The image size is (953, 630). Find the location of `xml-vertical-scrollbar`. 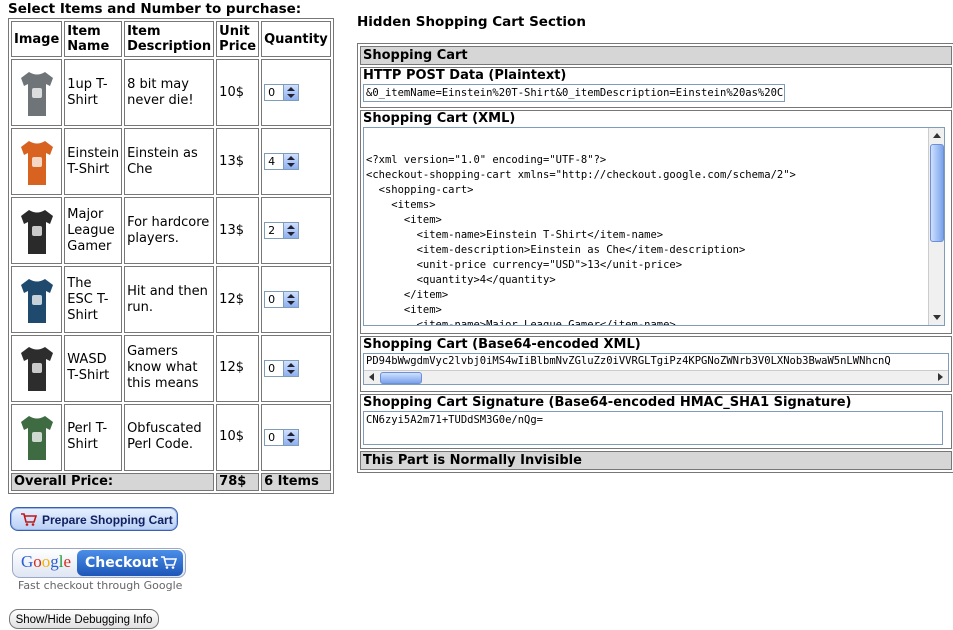

xml-vertical-scrollbar is located at coordinates (936, 227).